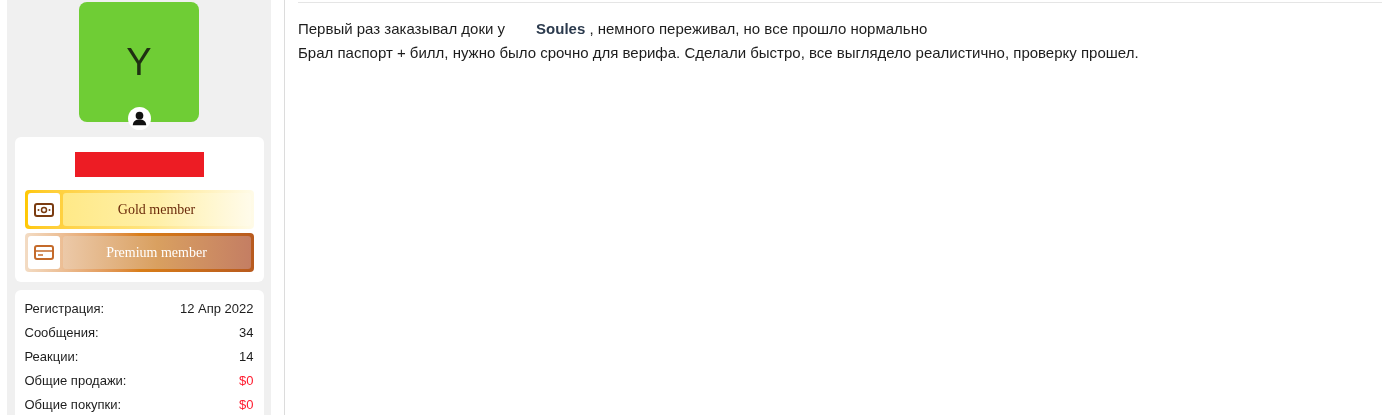 The height and width of the screenshot is (415, 1382). Describe the element at coordinates (43, 209) in the screenshot. I see `banknote-icon` at that location.